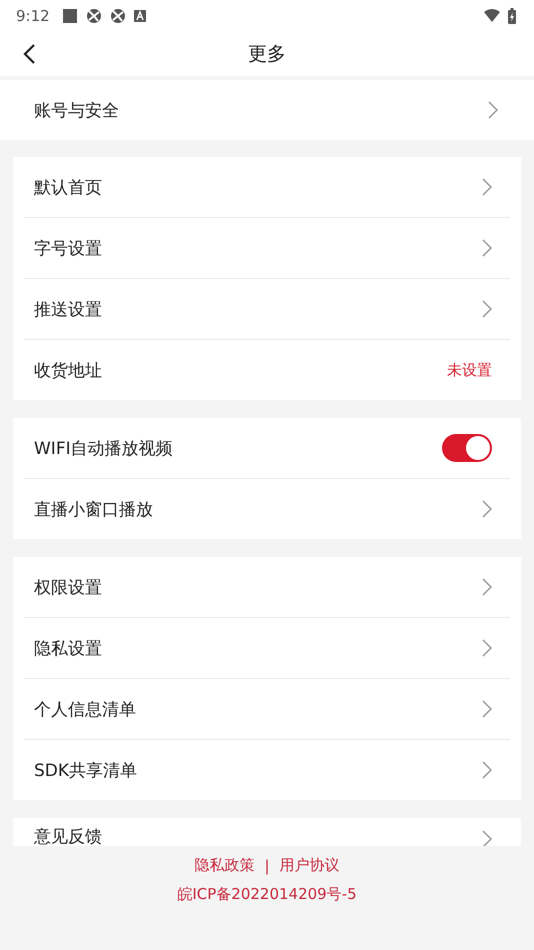  I want to click on user-agreement-link: 用户协议, so click(310, 865).